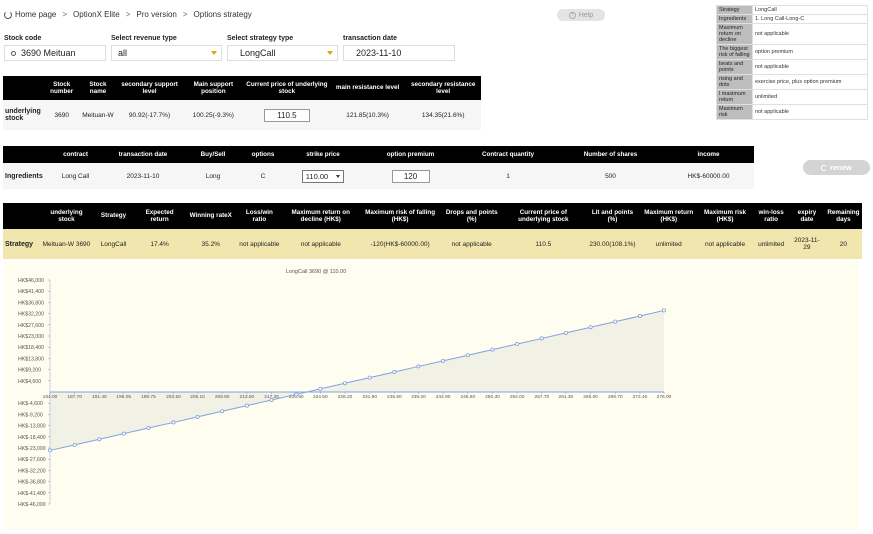 The image size is (873, 534). Describe the element at coordinates (173, 397) in the screenshot. I see `x-tick-label: 202.50` at that location.